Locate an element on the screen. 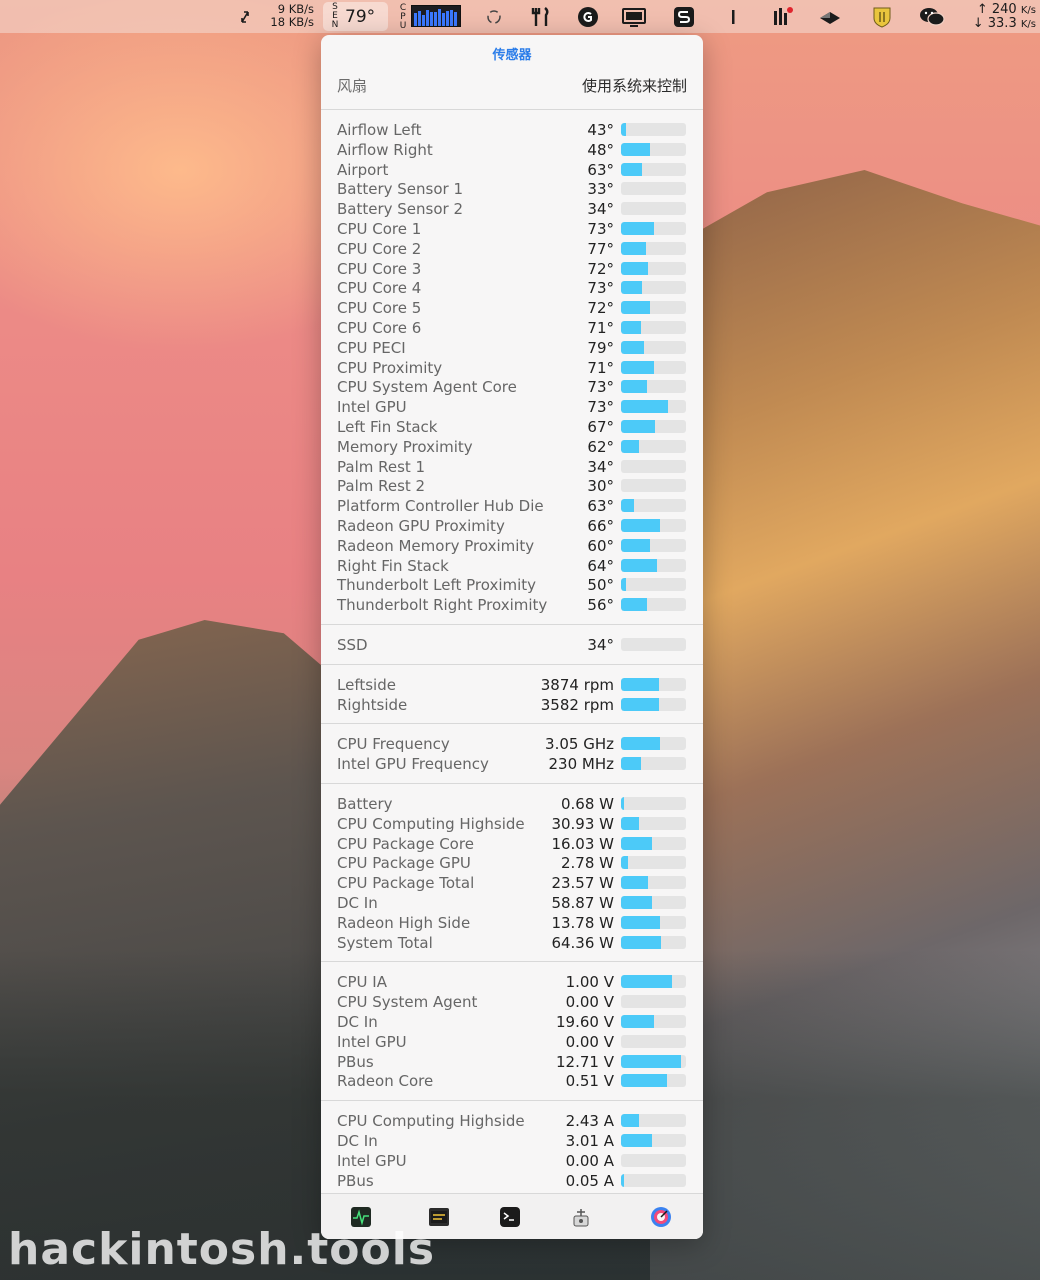 This screenshot has width=1040, height=1280. sensor-name: CPU Frequency is located at coordinates (393, 744).